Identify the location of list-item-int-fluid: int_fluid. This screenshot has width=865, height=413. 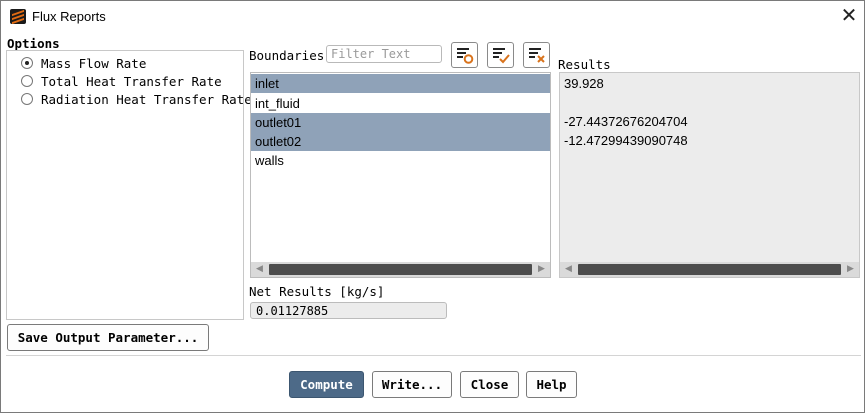
(400, 103).